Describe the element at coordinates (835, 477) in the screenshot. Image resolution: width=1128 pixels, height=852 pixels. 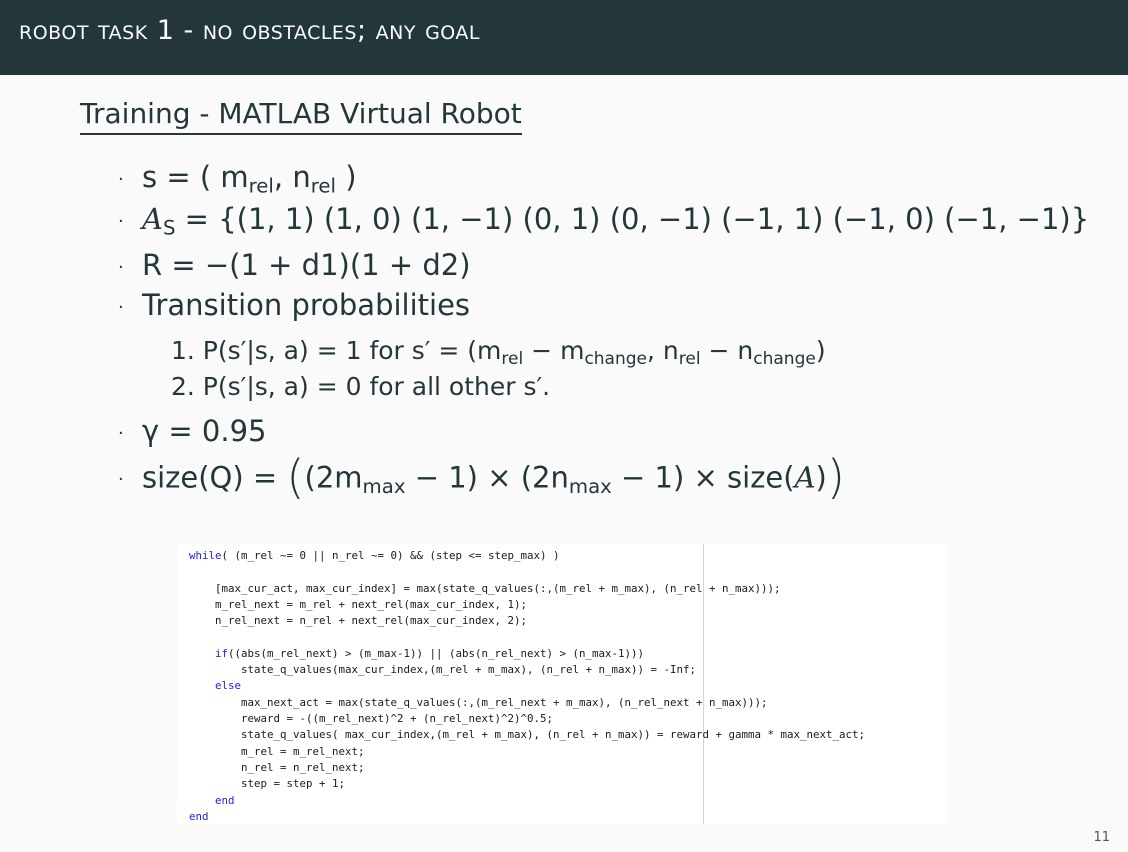
I see `big-close-paren: )` at that location.